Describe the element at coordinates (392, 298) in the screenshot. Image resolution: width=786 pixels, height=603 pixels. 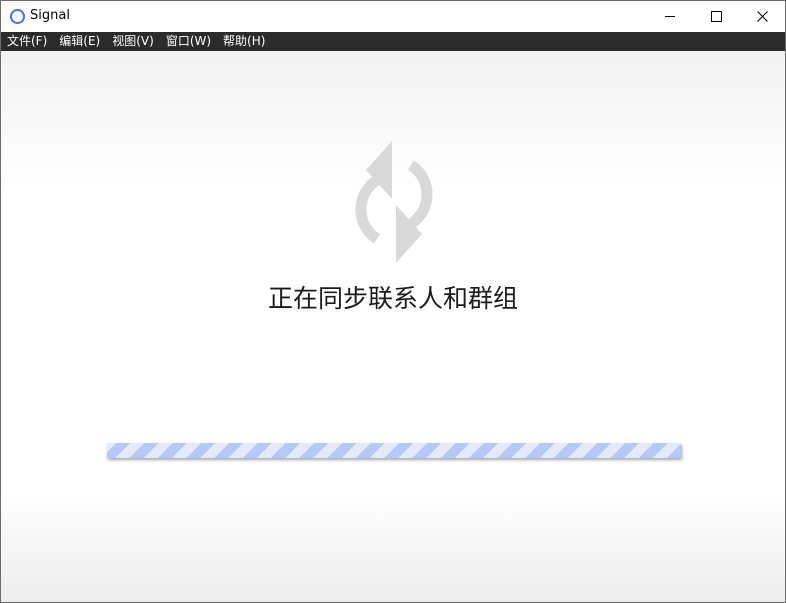
I see `sync-status-text: 正在同步联系人和群组` at that location.